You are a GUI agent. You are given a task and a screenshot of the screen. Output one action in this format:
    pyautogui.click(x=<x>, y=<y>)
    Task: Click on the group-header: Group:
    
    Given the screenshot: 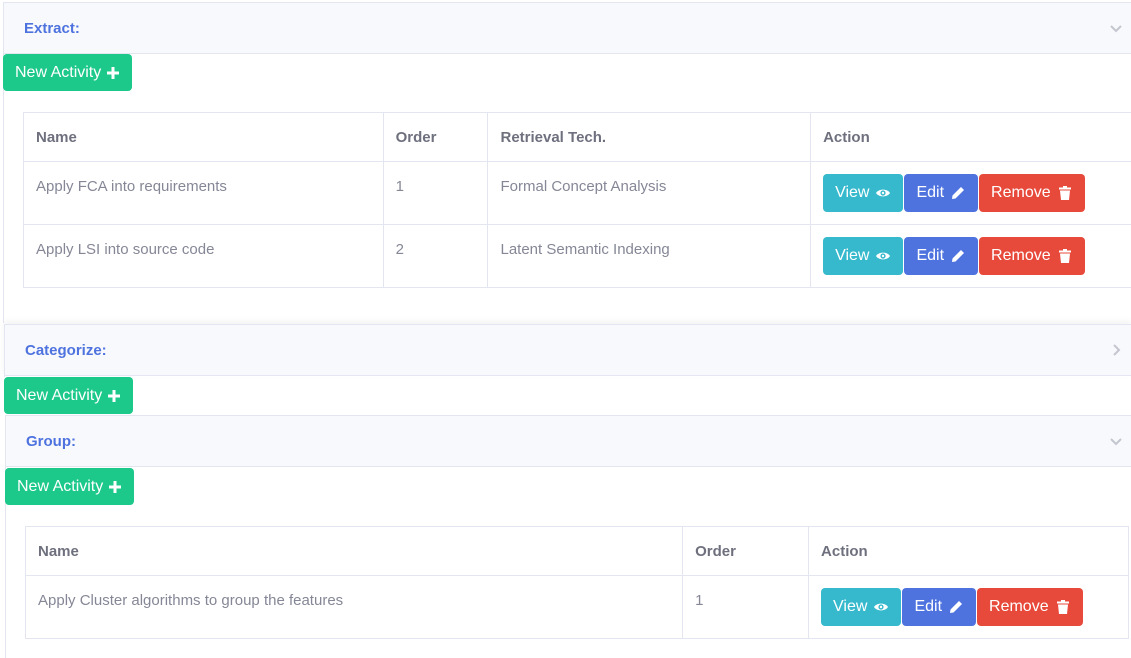 What is the action you would take?
    pyautogui.click(x=568, y=441)
    